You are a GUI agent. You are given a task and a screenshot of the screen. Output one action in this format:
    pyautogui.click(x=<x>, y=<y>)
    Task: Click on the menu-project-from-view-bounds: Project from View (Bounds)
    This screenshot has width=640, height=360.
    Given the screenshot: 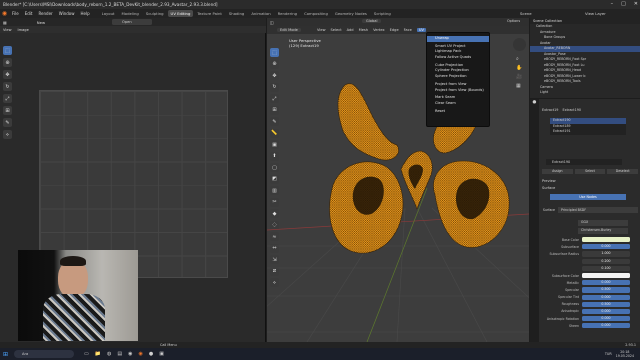 What is the action you would take?
    pyautogui.click(x=458, y=91)
    